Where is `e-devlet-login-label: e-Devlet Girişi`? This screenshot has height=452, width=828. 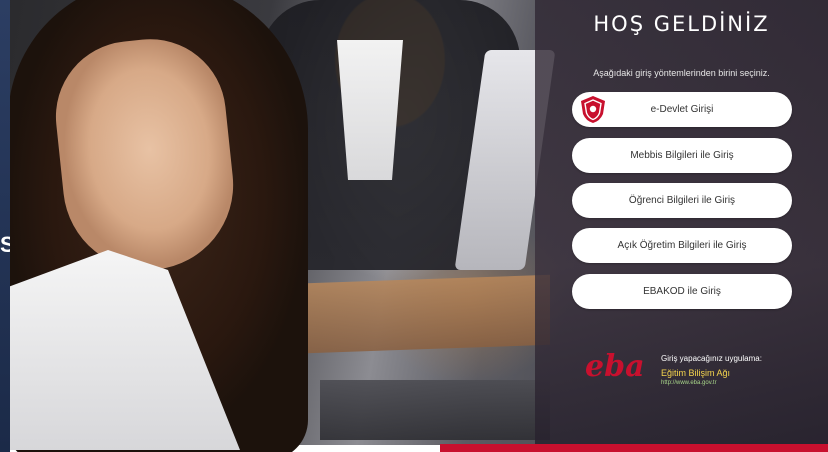 e-devlet-login-label: e-Devlet Girişi is located at coordinates (682, 109).